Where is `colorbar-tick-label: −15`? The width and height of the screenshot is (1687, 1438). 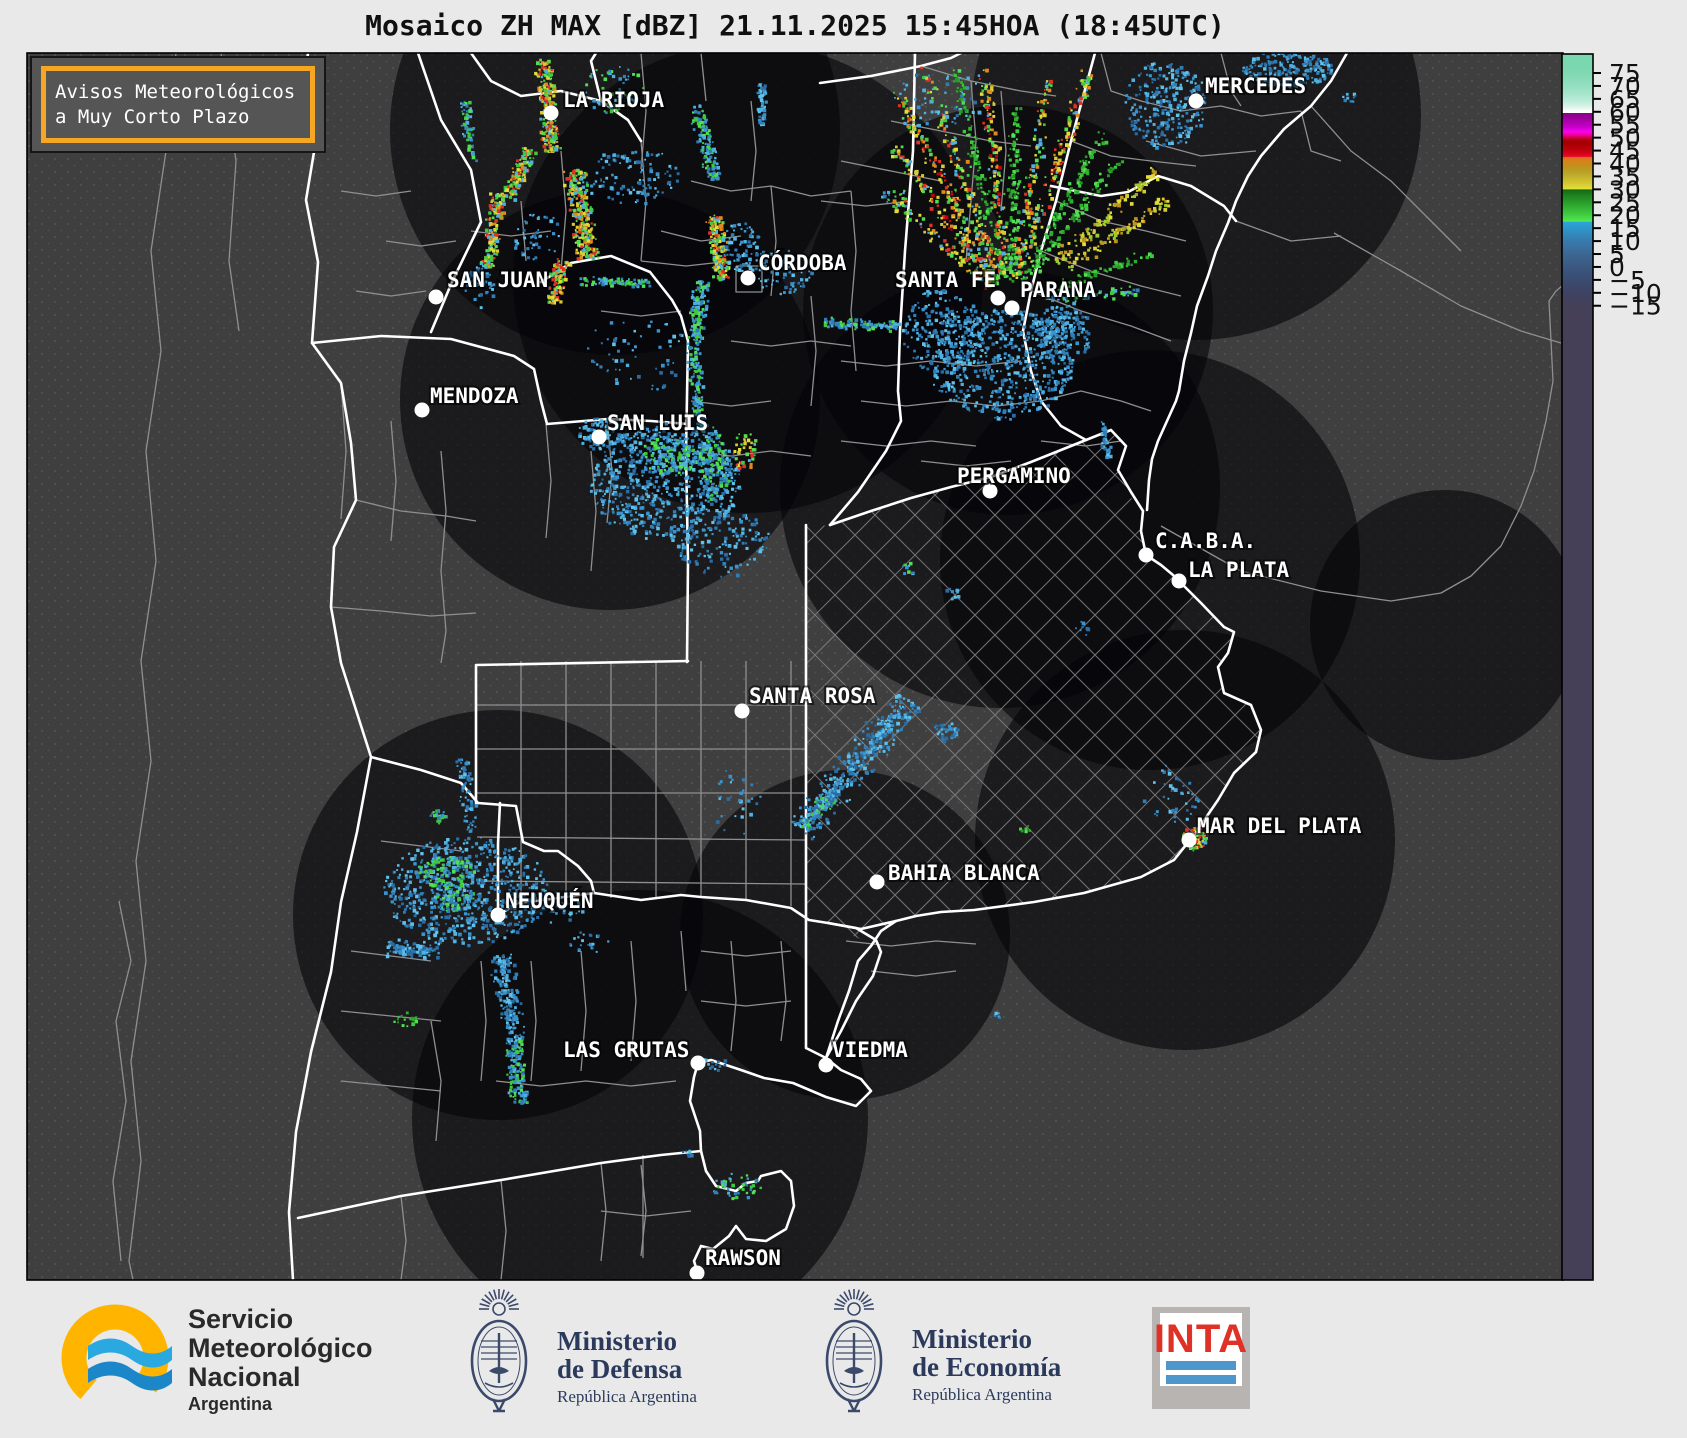
colorbar-tick-label: −15 is located at coordinates (1635, 306).